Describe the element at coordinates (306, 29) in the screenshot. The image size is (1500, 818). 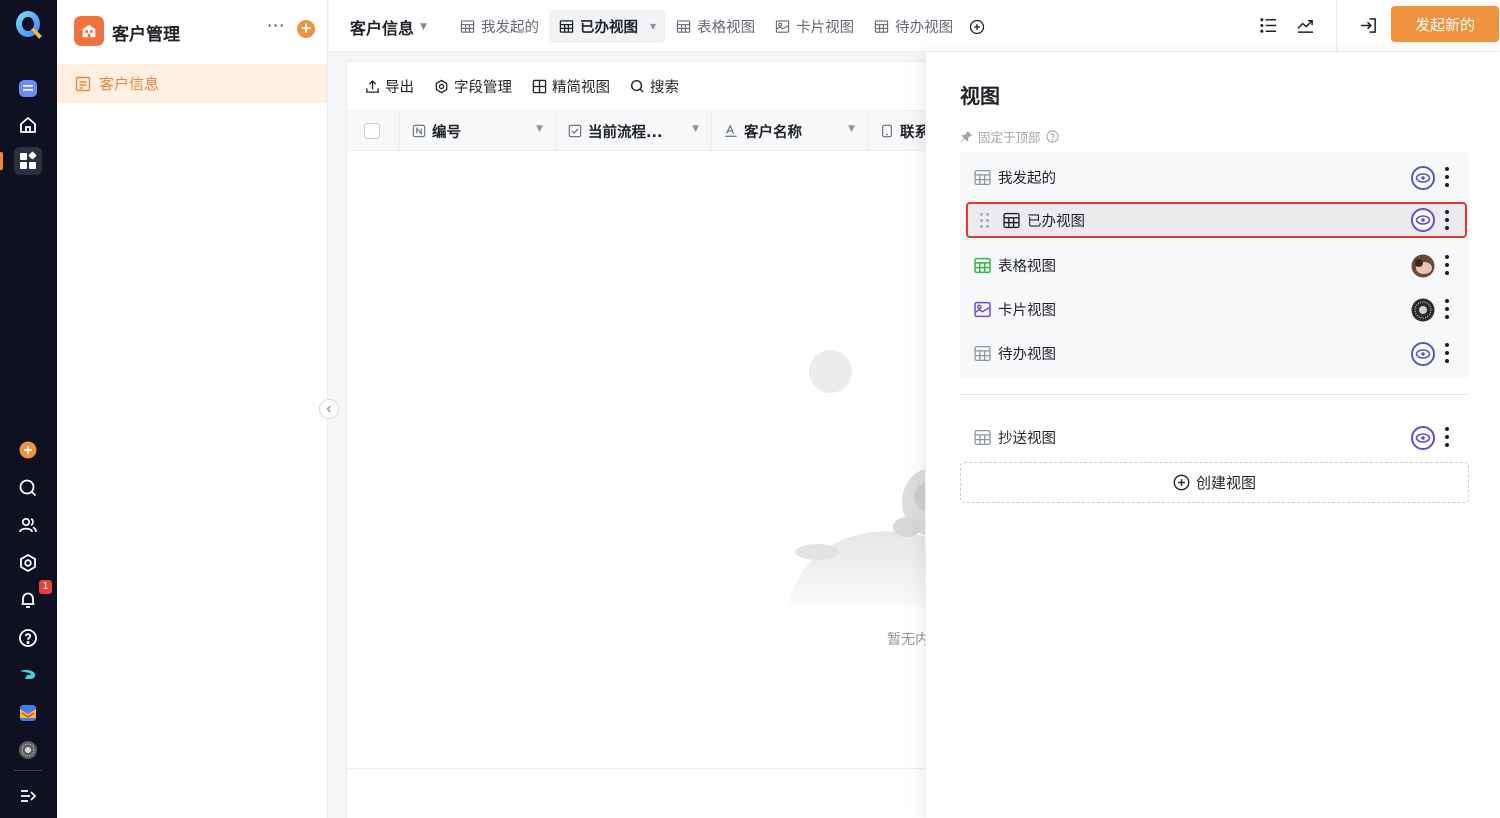
I see `add-form-button: +` at that location.